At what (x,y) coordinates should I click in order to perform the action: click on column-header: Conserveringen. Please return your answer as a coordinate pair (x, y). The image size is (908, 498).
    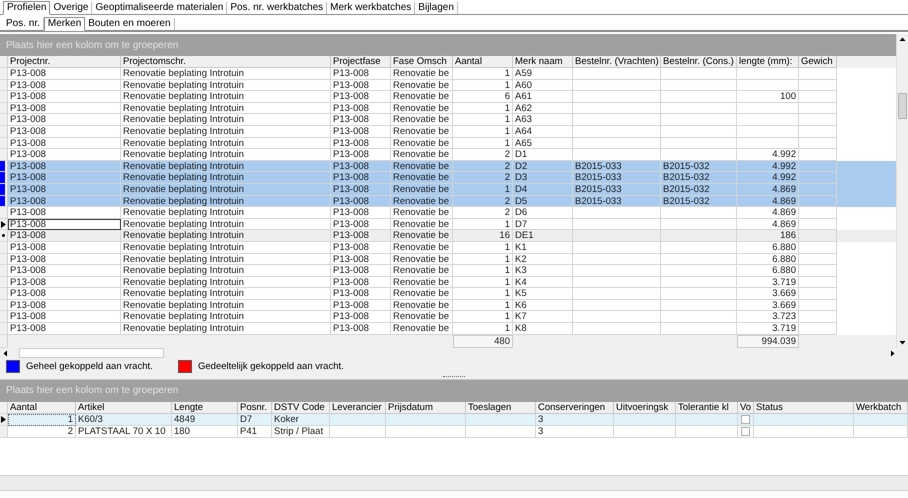
    Looking at the image, I should click on (575, 408).